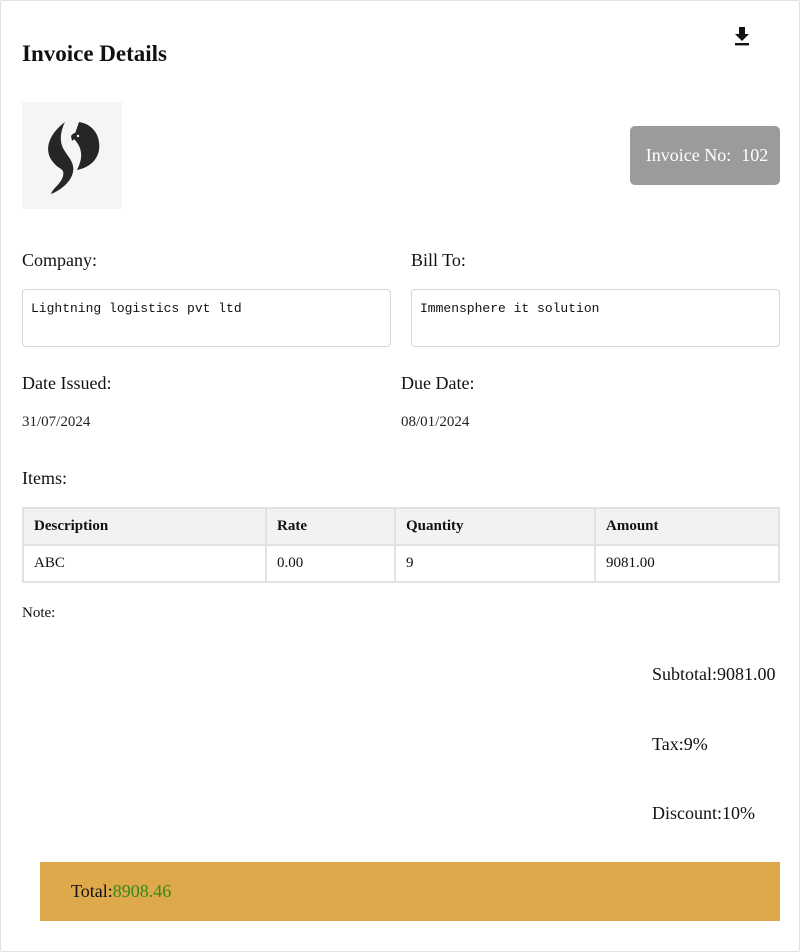 Image resolution: width=800 pixels, height=952 pixels. What do you see at coordinates (695, 744) in the screenshot?
I see `tax-value: 9%` at bounding box center [695, 744].